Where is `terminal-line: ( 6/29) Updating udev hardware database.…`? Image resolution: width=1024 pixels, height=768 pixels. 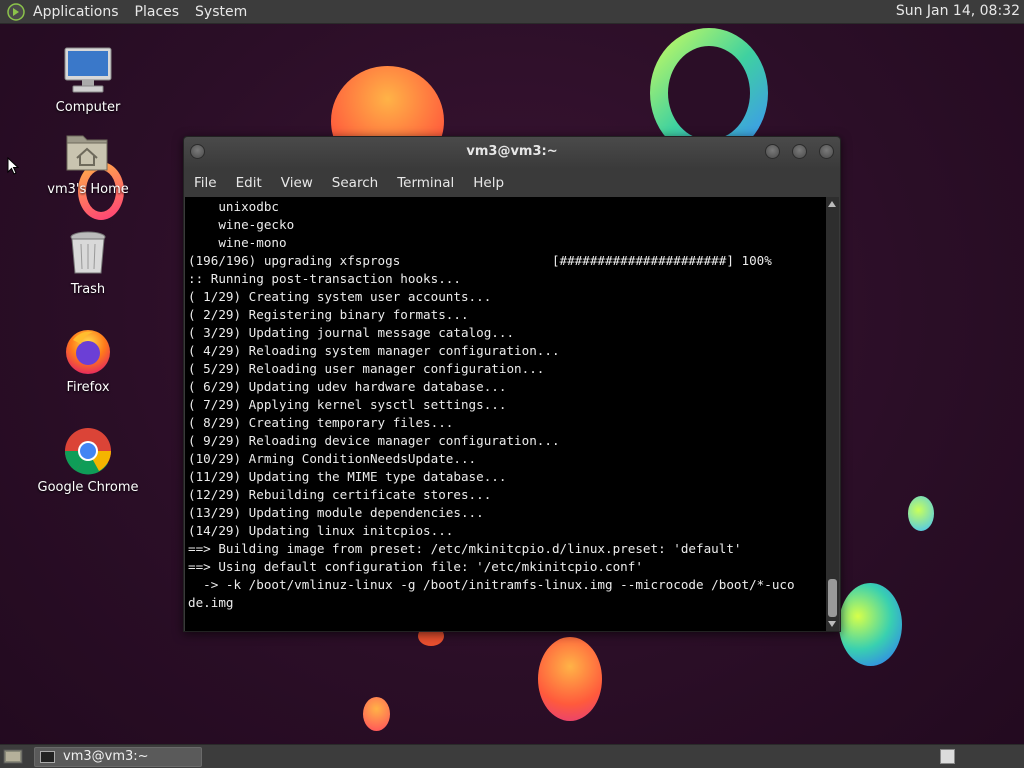 terminal-line: ( 6/29) Updating udev hardware database.… is located at coordinates (347, 386).